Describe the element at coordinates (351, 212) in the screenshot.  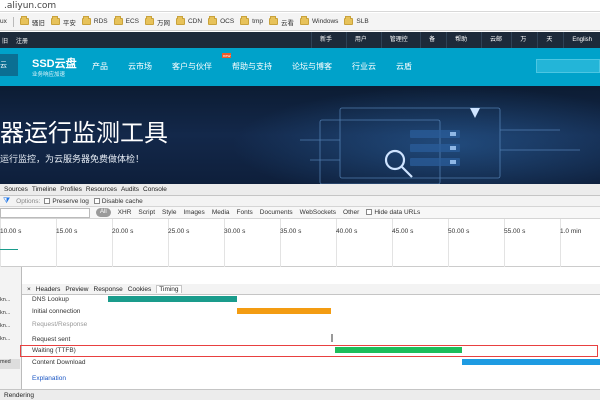
I see `filter-other: Other` at that location.